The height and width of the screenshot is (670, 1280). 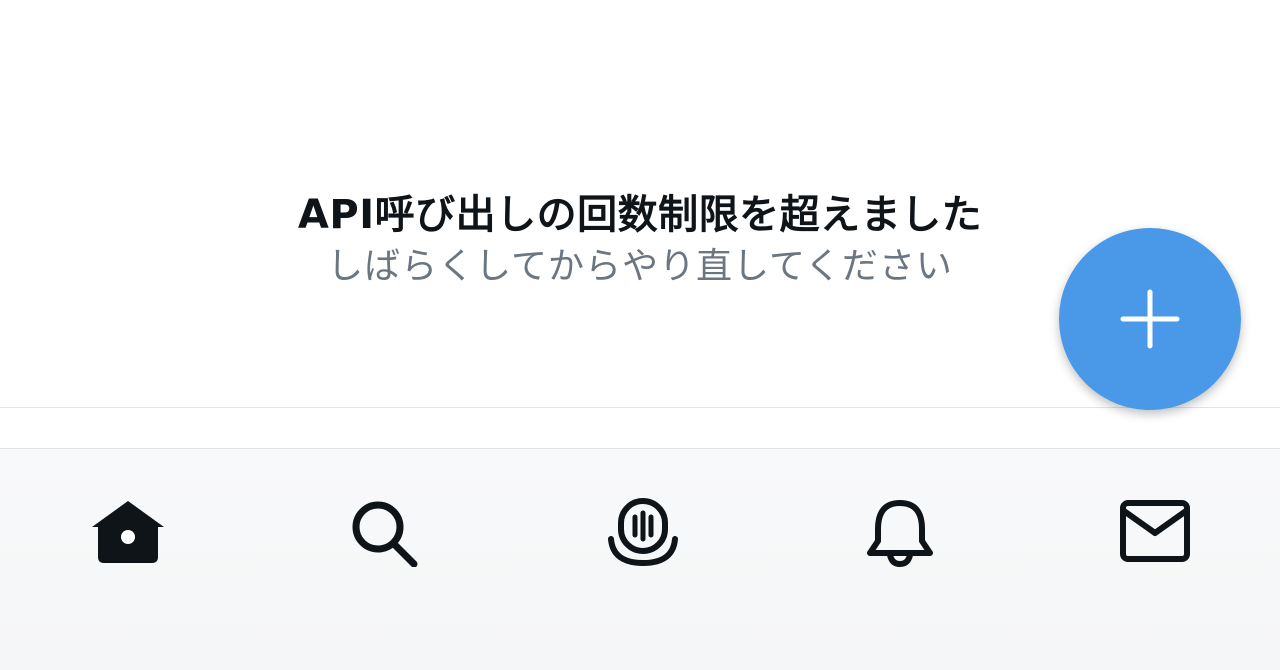 I want to click on tab-spaces, so click(x=643, y=532).